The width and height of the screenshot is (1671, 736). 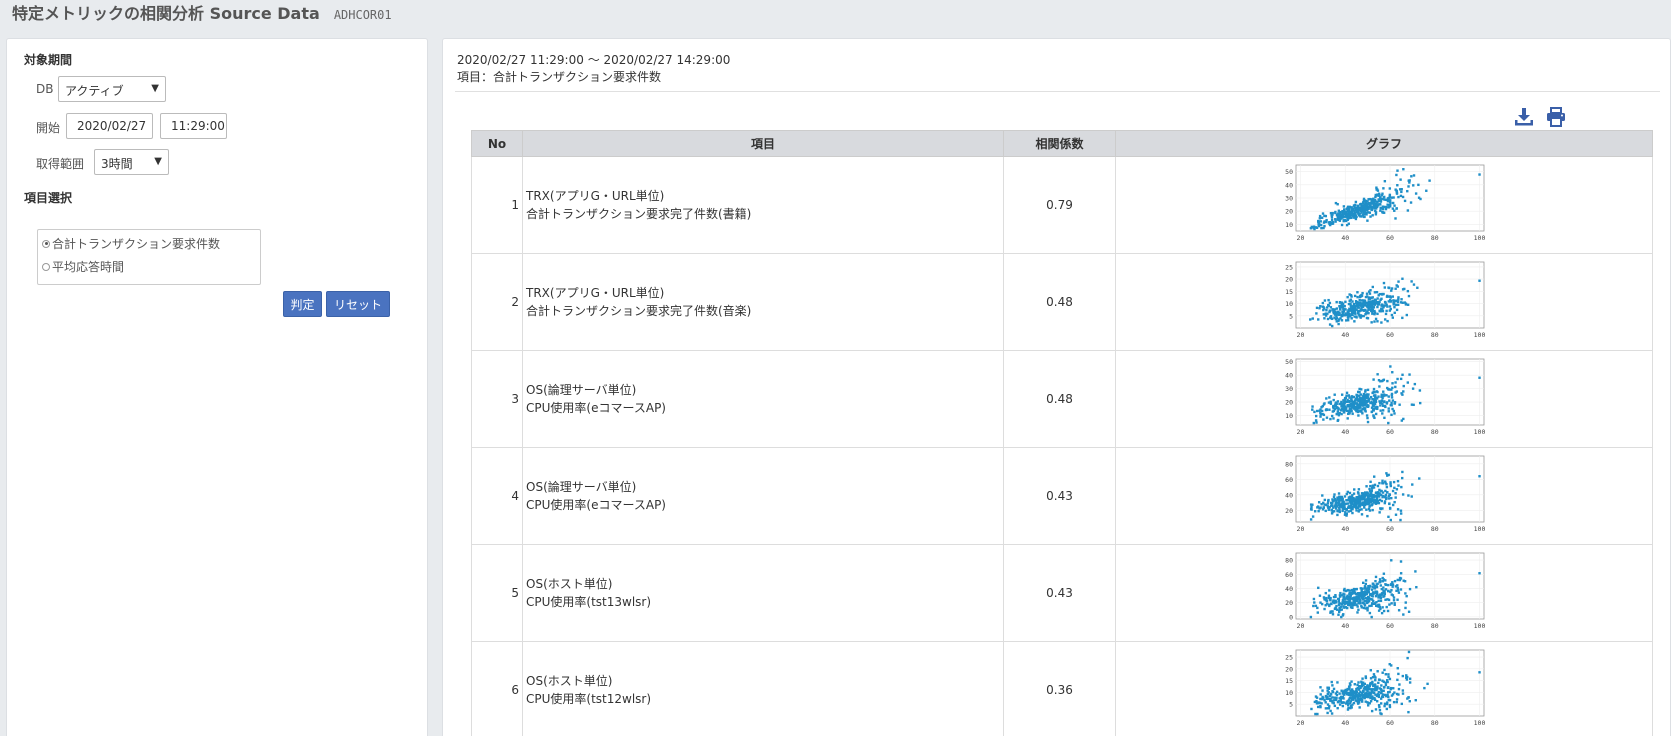 What do you see at coordinates (1556, 117) in the screenshot?
I see `print-icon` at bounding box center [1556, 117].